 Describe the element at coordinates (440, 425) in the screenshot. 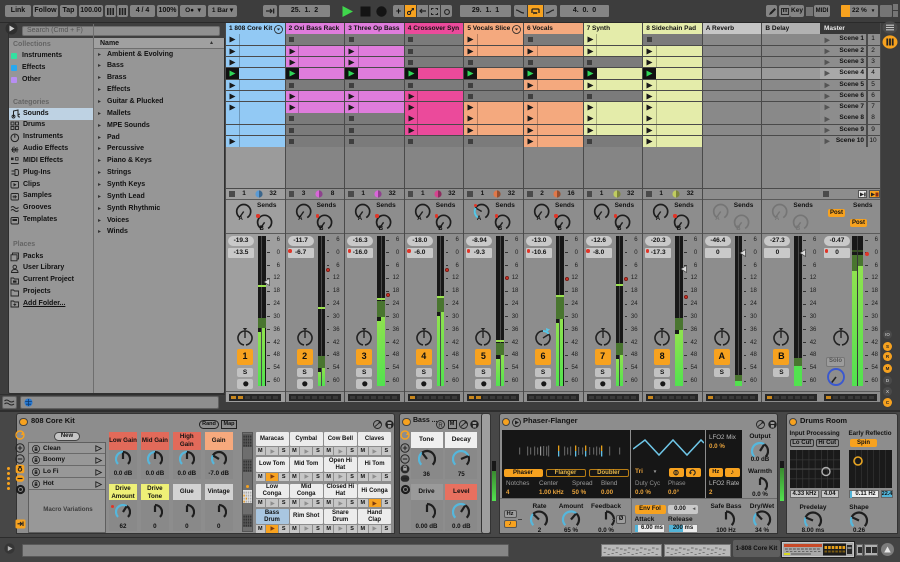

I see `svg-text: R` at that location.